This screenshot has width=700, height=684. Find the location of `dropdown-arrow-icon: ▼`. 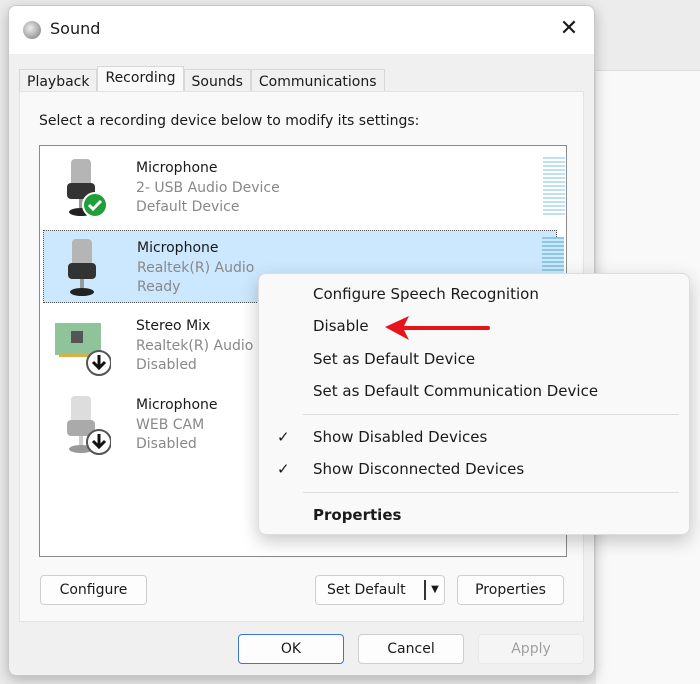

dropdown-arrow-icon: ▼ is located at coordinates (434, 590).